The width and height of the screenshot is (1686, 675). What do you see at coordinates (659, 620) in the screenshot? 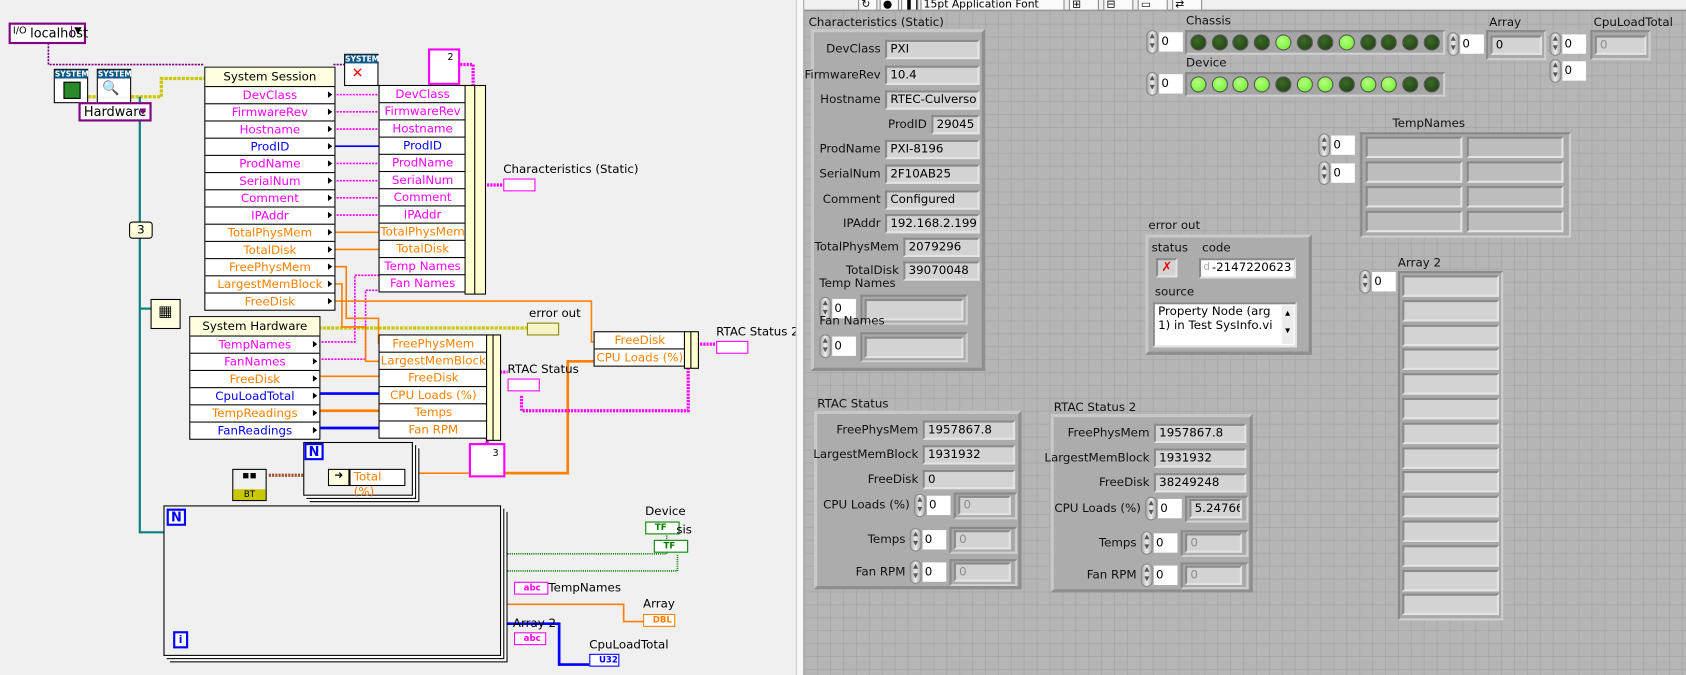
I see `array-terminal: DBL` at bounding box center [659, 620].